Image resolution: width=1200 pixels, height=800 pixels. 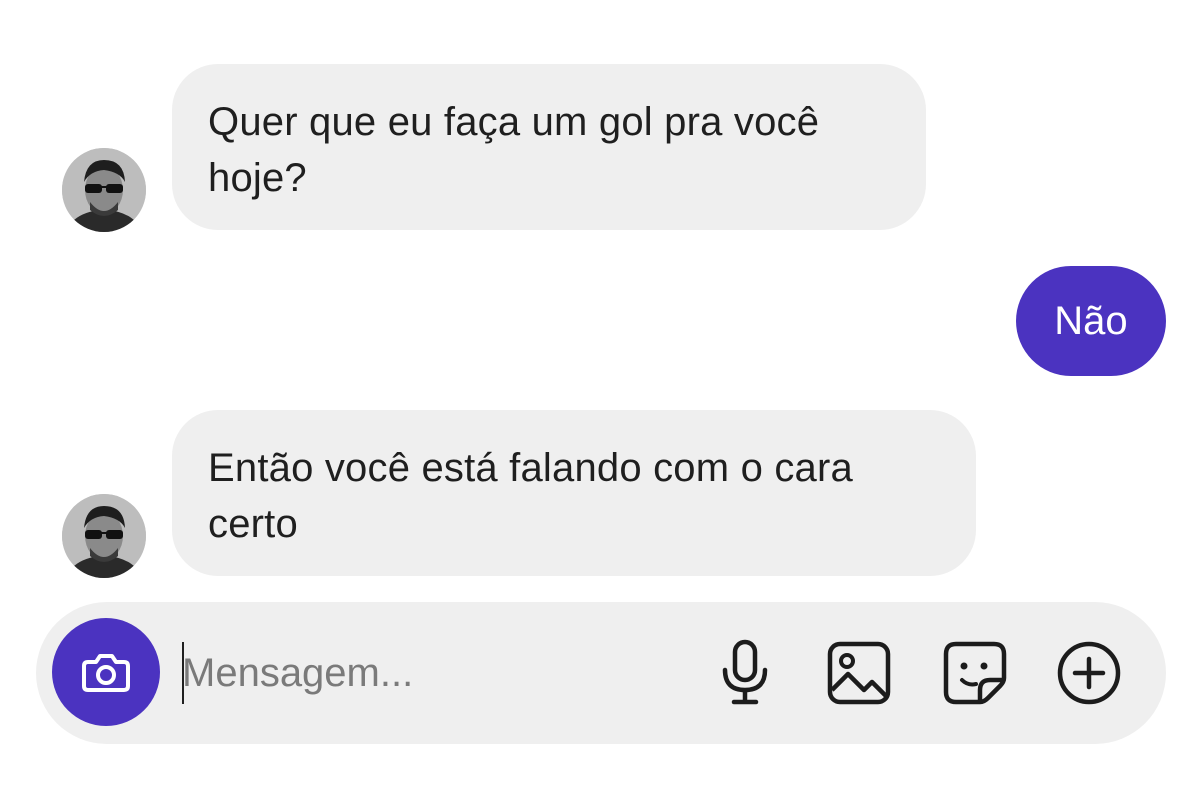 I want to click on message-text: Quer que eu faça um gol pra você hoje?, so click(x=514, y=150).